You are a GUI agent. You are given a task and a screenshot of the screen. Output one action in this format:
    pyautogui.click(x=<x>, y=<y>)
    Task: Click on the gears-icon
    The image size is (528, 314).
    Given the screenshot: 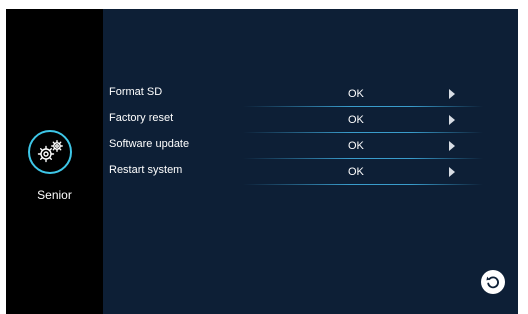 What is the action you would take?
    pyautogui.click(x=50, y=152)
    